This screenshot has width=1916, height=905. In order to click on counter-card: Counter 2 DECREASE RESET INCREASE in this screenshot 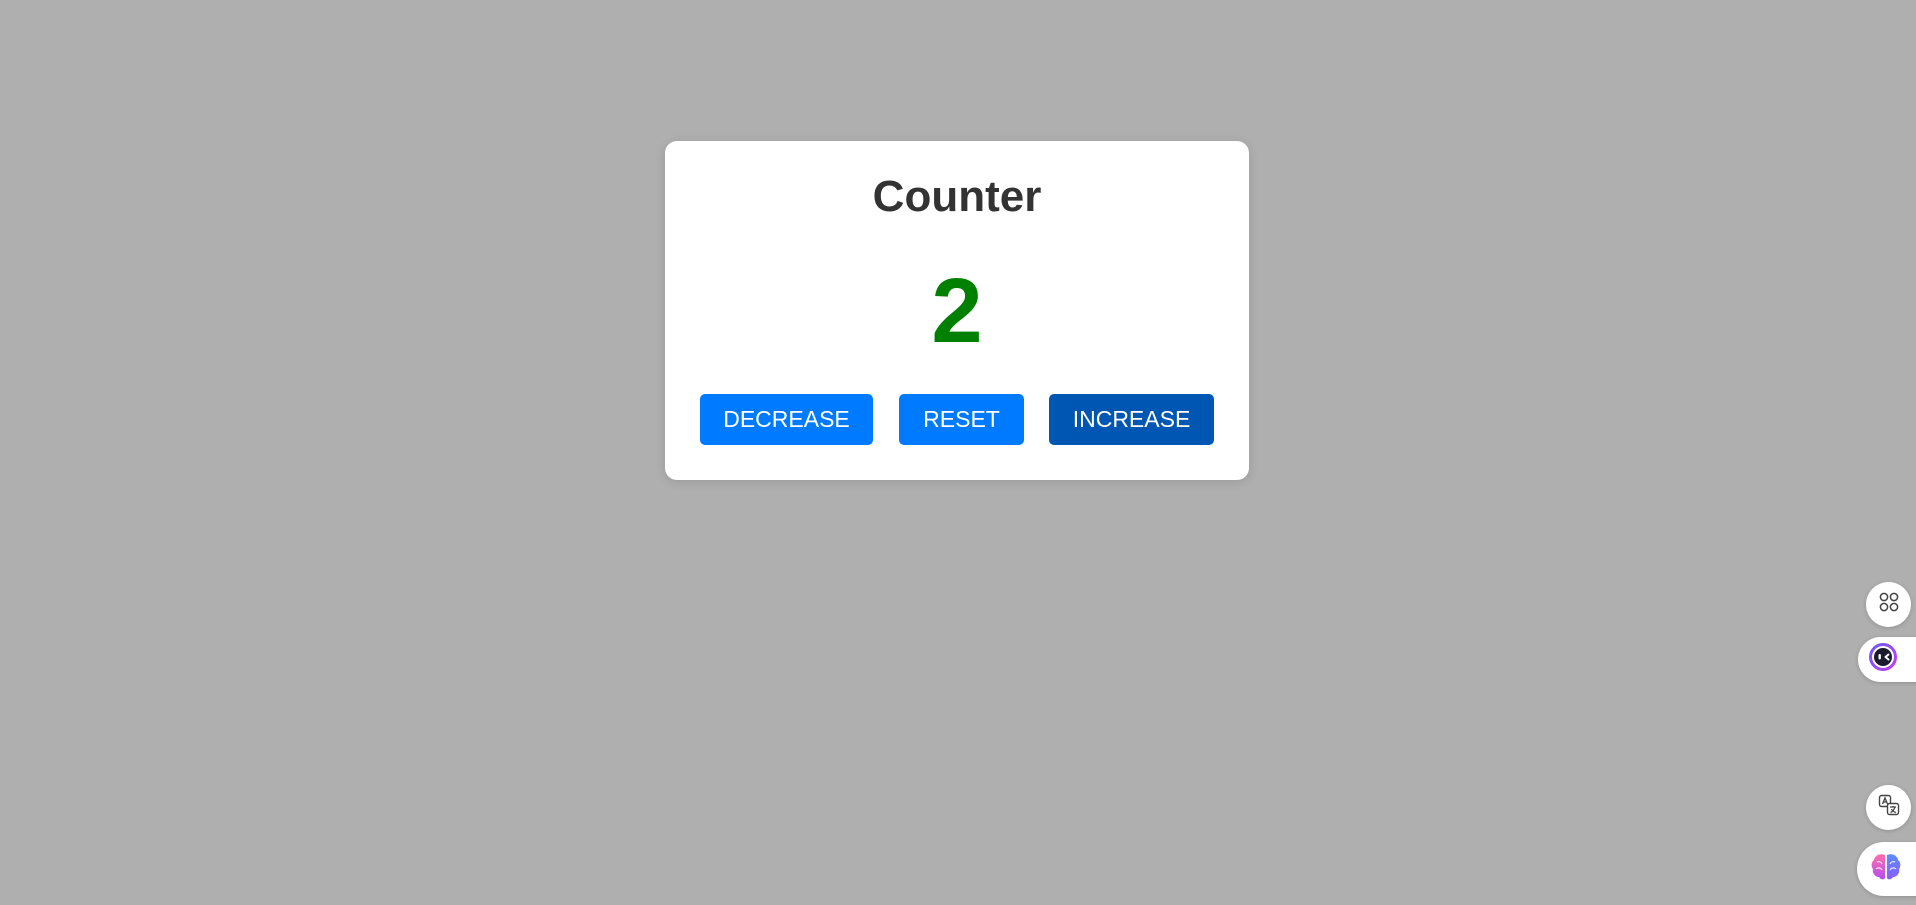, I will do `click(957, 310)`.